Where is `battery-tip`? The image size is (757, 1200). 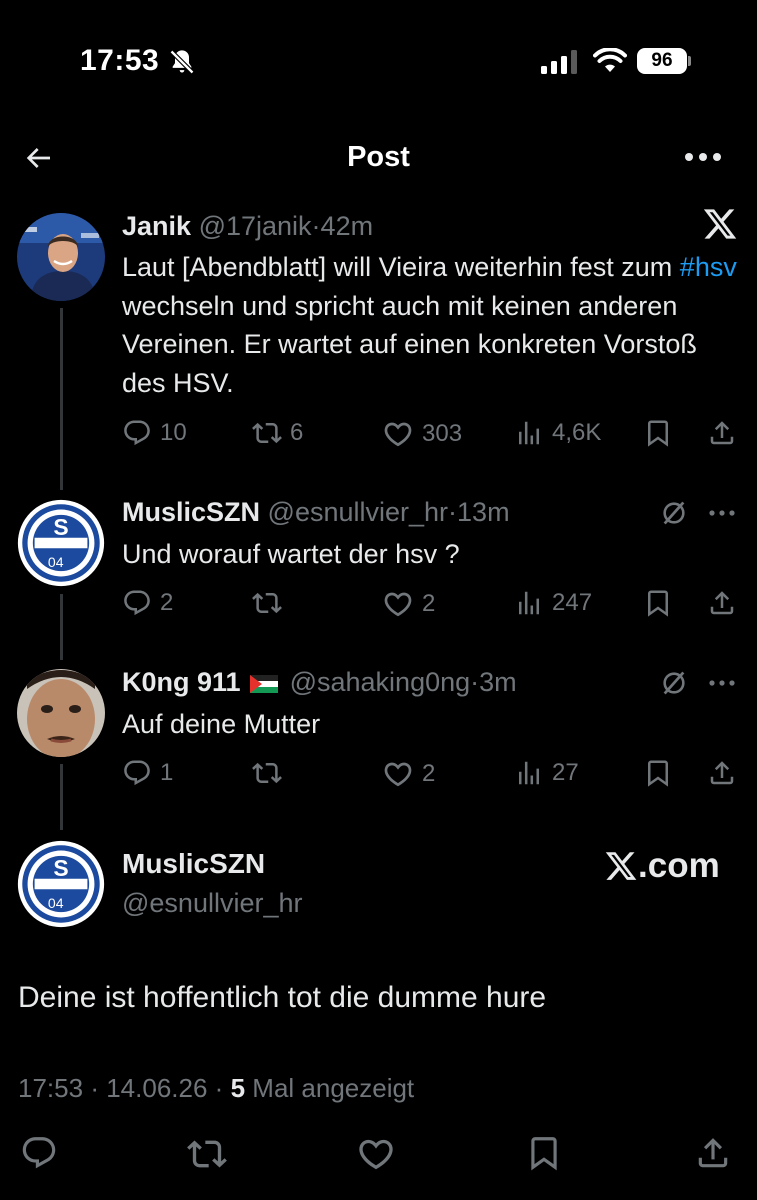 battery-tip is located at coordinates (689, 61).